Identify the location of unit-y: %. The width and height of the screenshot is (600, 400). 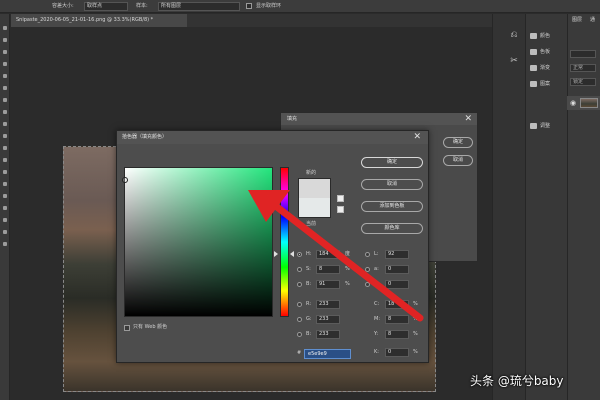
(415, 334).